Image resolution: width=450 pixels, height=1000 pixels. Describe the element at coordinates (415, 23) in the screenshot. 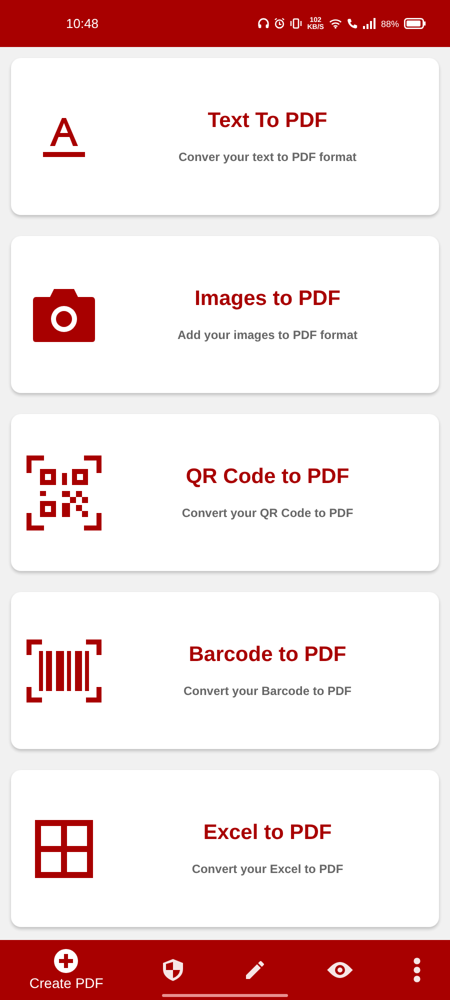

I see `battery-icon` at that location.